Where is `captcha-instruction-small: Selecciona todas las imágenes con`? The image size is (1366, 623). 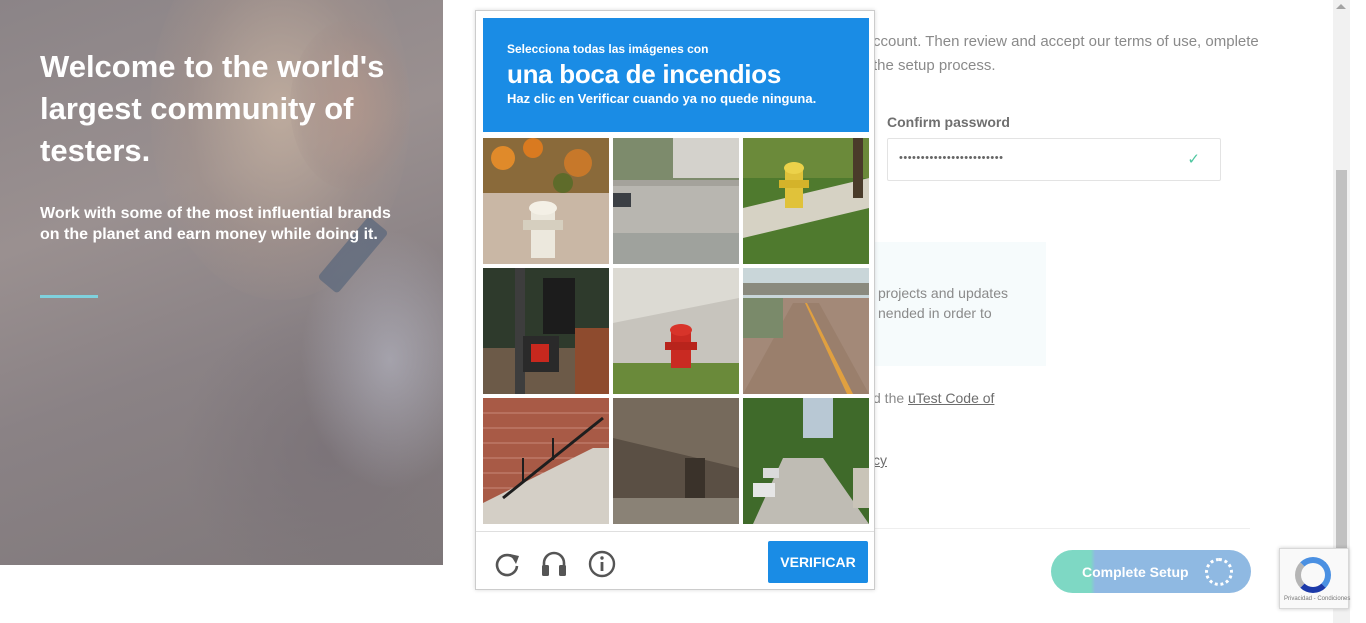 captcha-instruction-small: Selecciona todas las imágenes con is located at coordinates (608, 49).